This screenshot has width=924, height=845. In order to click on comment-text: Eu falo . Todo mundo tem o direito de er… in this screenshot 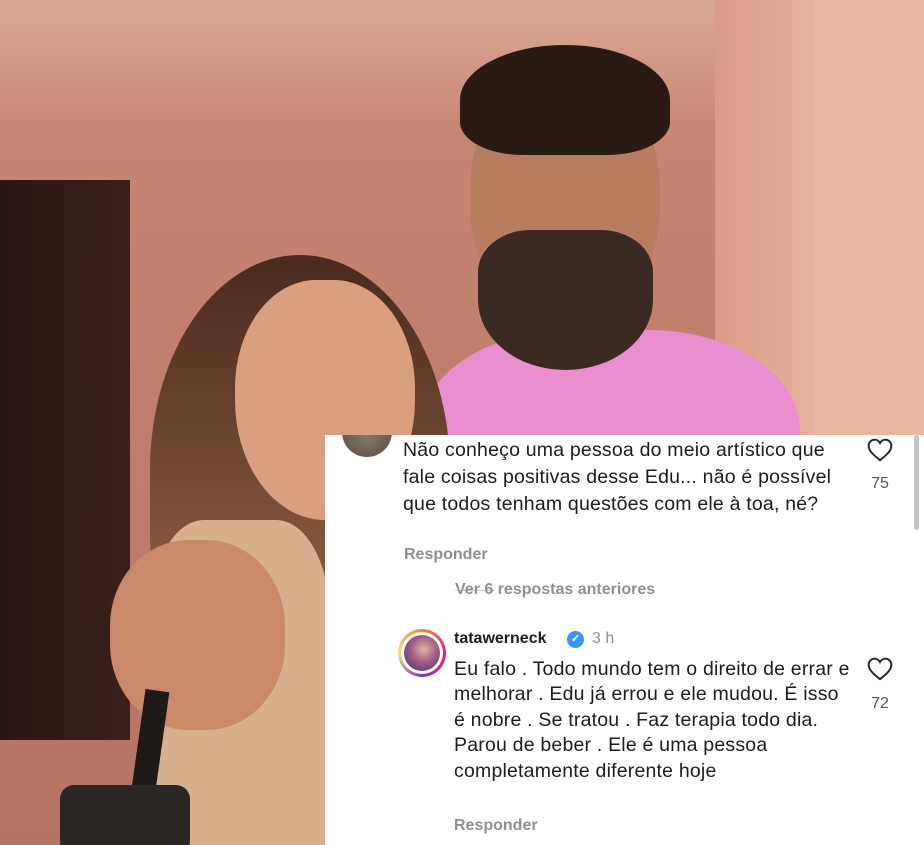, I will do `click(652, 720)`.